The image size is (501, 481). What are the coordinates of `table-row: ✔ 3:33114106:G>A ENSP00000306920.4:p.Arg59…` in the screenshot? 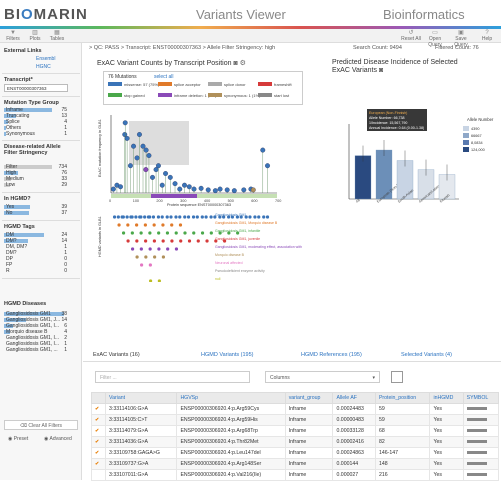 It's located at (295, 409).